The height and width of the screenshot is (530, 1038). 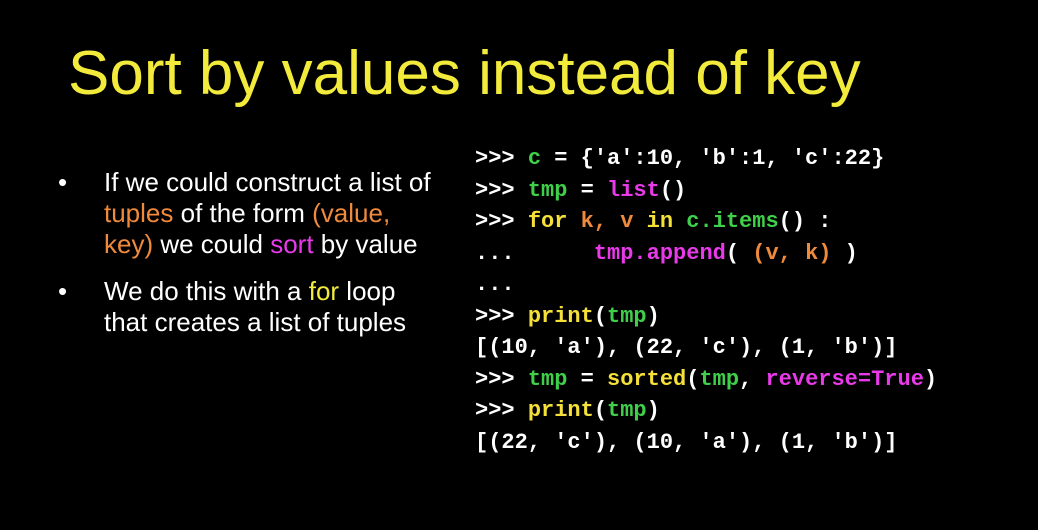 I want to click on code-line: >>> tmp = sorted(tmp, reverse=True), so click(x=706, y=380).